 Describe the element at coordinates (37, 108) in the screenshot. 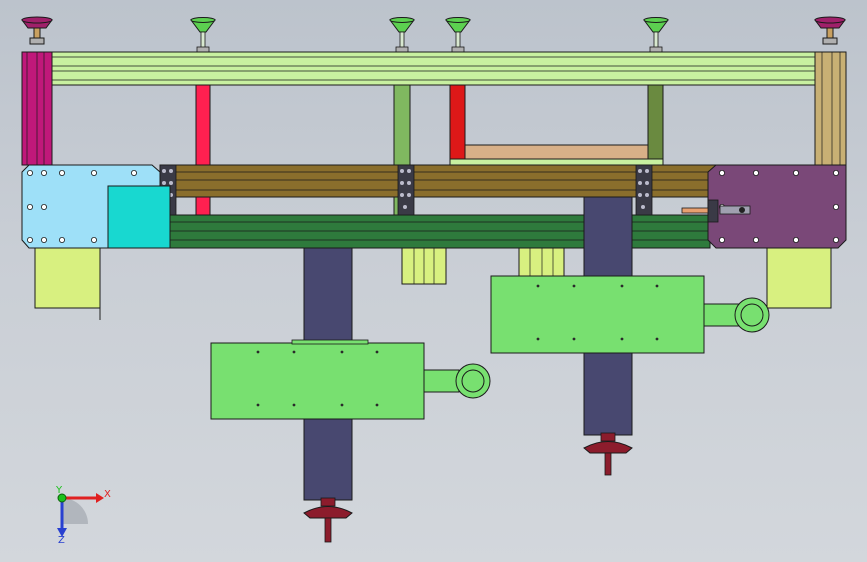

I see `left-post` at that location.